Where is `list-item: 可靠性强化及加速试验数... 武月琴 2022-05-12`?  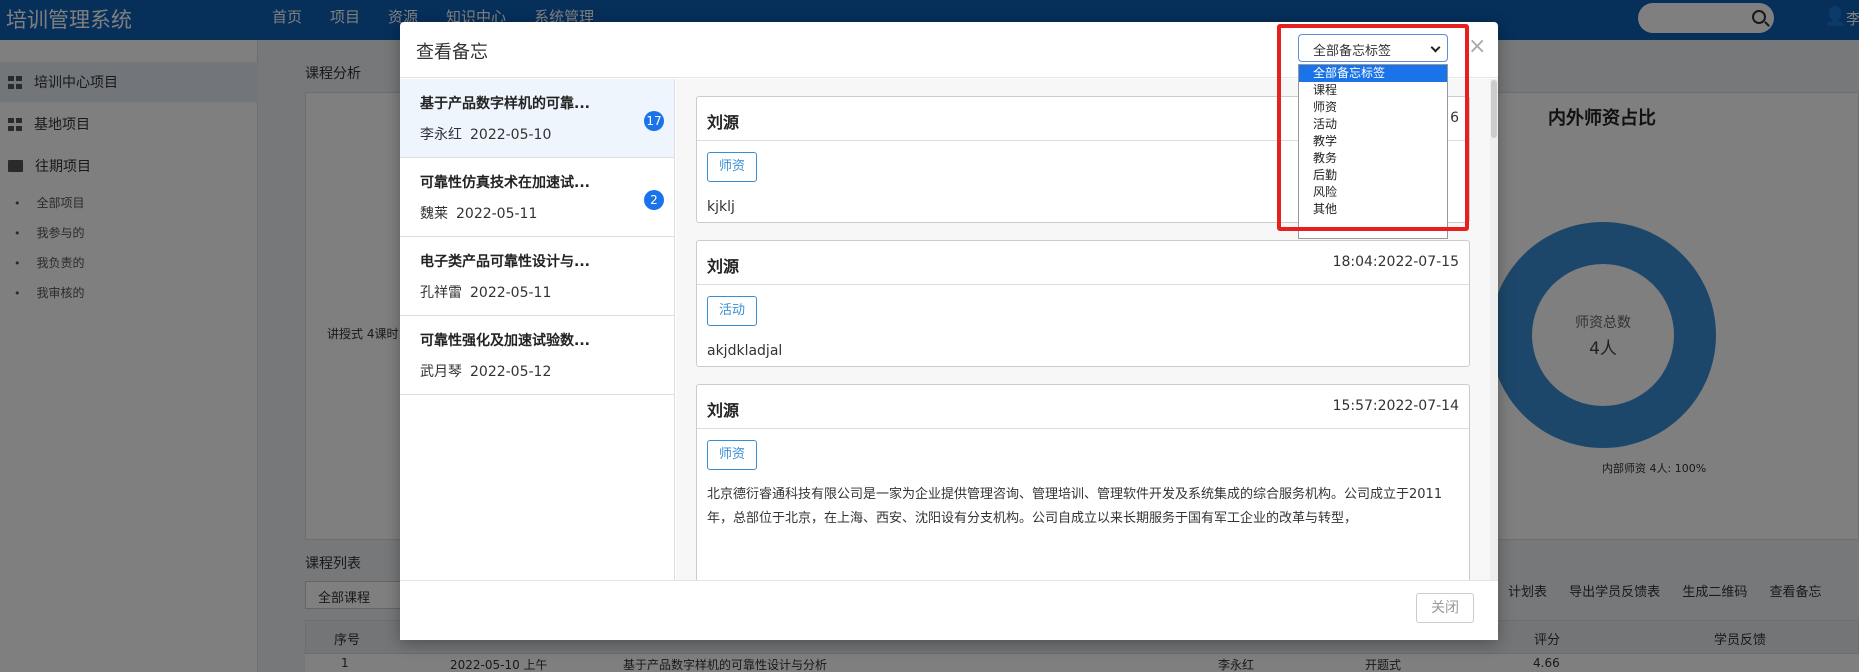
list-item: 可靠性强化及加速试验数... 武月琴 2022-05-12 is located at coordinates (537, 355).